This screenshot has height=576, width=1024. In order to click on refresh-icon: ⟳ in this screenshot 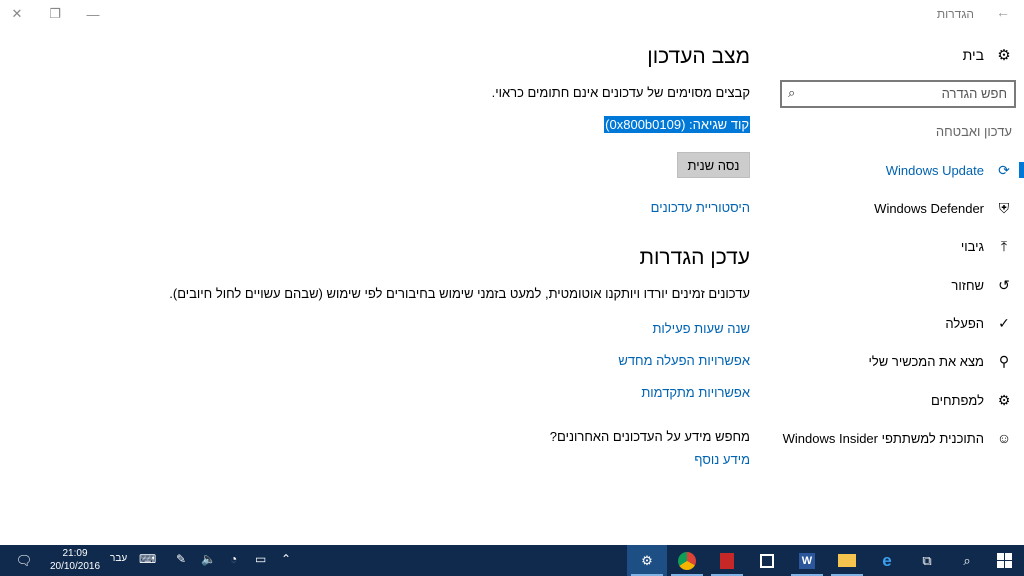, I will do `click(1004, 169)`.